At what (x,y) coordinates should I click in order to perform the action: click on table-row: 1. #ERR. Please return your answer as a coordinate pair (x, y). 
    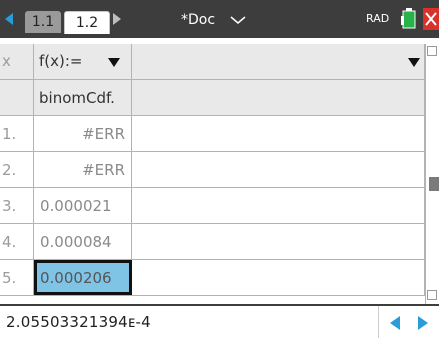
    Looking at the image, I should click on (212, 134).